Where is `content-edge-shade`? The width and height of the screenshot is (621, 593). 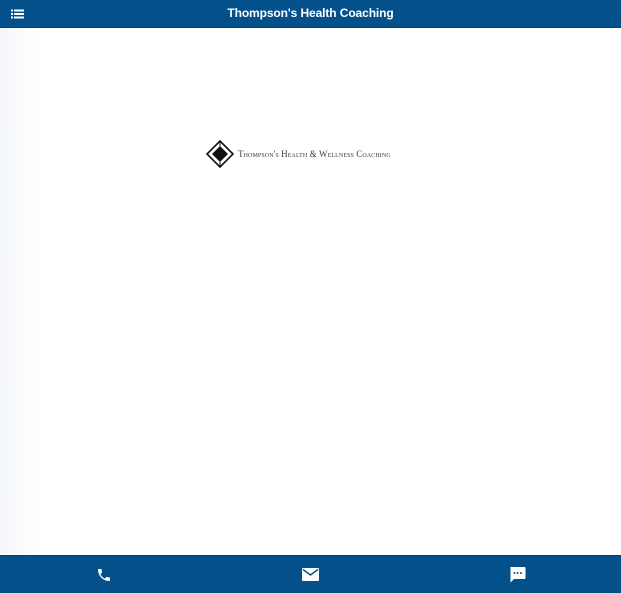
content-edge-shade is located at coordinates (20, 291).